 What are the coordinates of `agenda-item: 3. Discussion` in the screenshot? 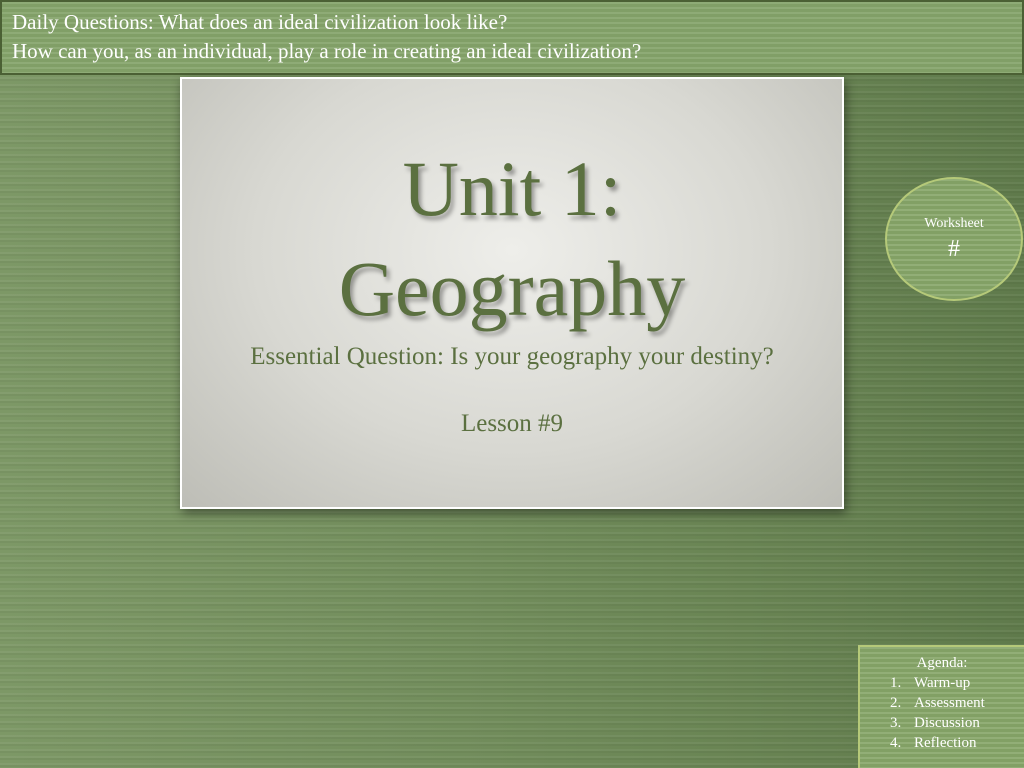 It's located at (942, 723).